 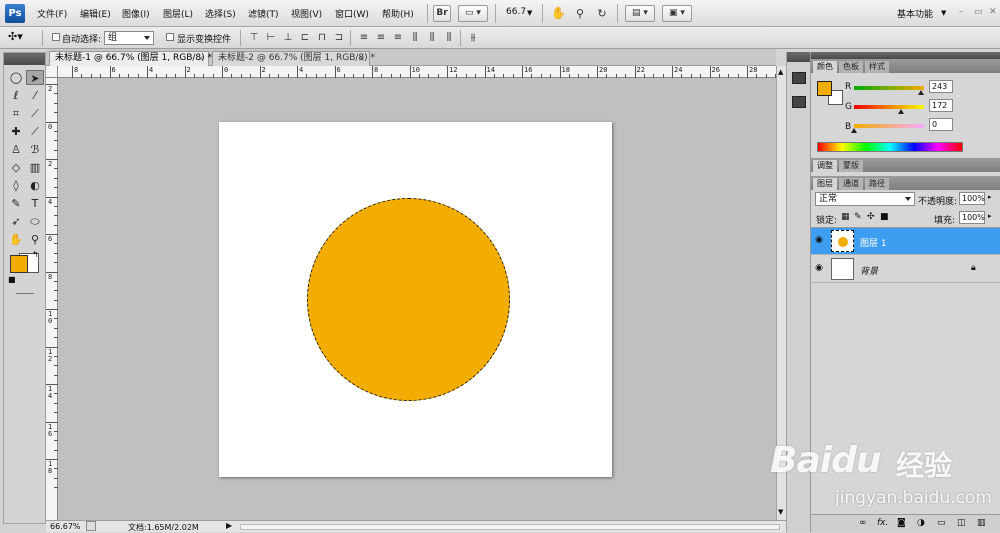 I want to click on crop-tool-icon: ⌗, so click(x=16, y=113).